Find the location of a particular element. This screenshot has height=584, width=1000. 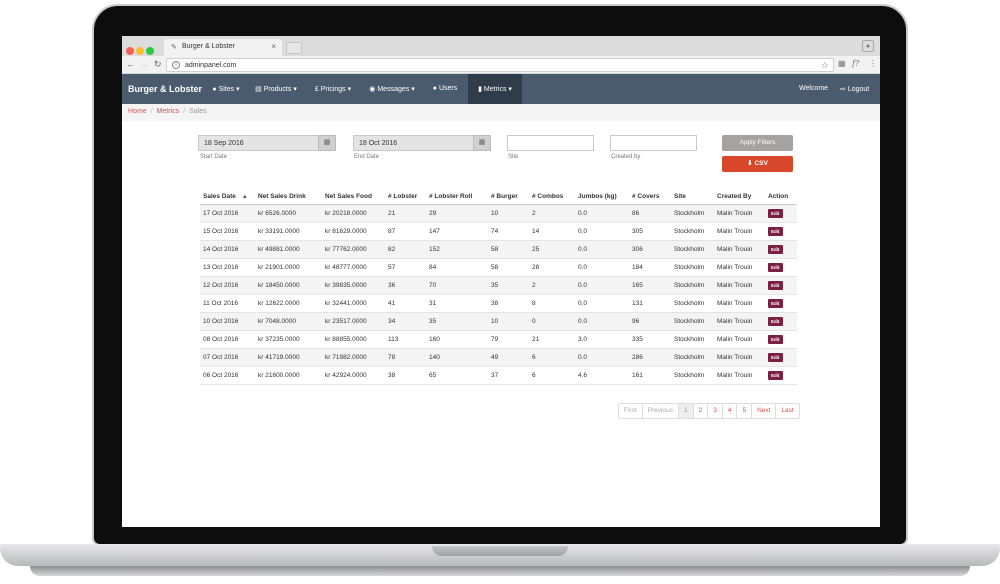

column-header-net-sales-drink: Net Sales Drink is located at coordinates (288, 197).